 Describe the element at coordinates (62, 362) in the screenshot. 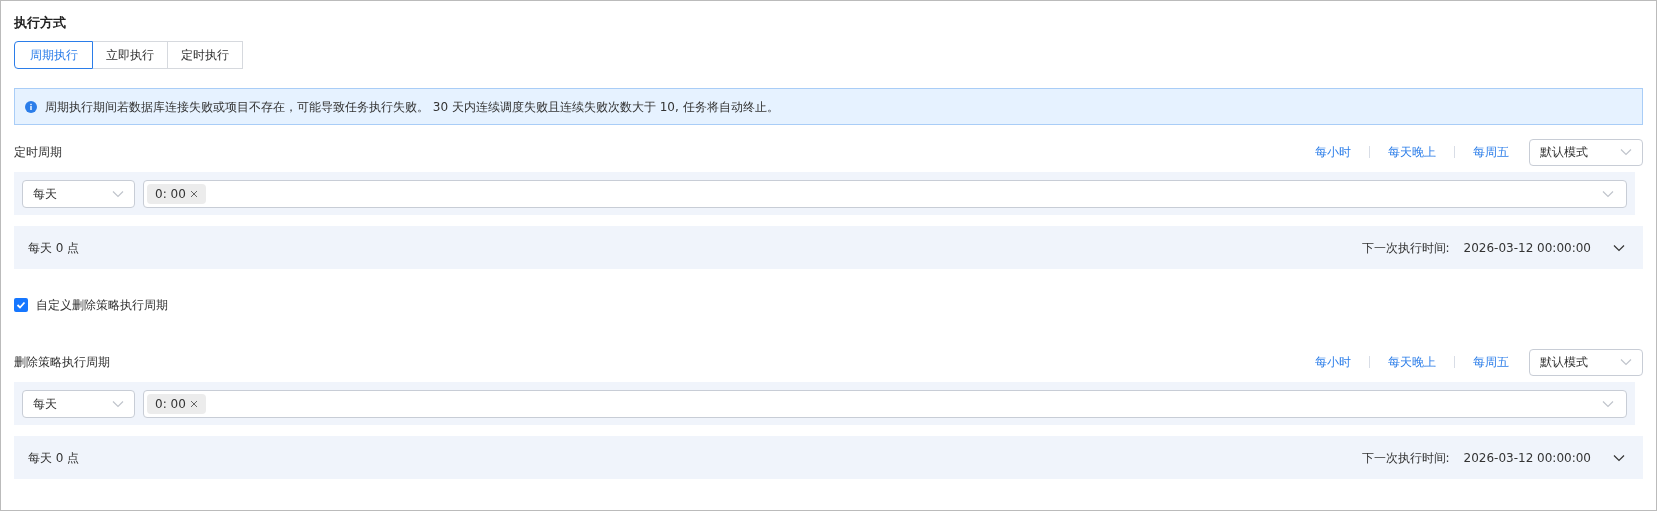

I see `section-label: 删除策略执行周期` at that location.